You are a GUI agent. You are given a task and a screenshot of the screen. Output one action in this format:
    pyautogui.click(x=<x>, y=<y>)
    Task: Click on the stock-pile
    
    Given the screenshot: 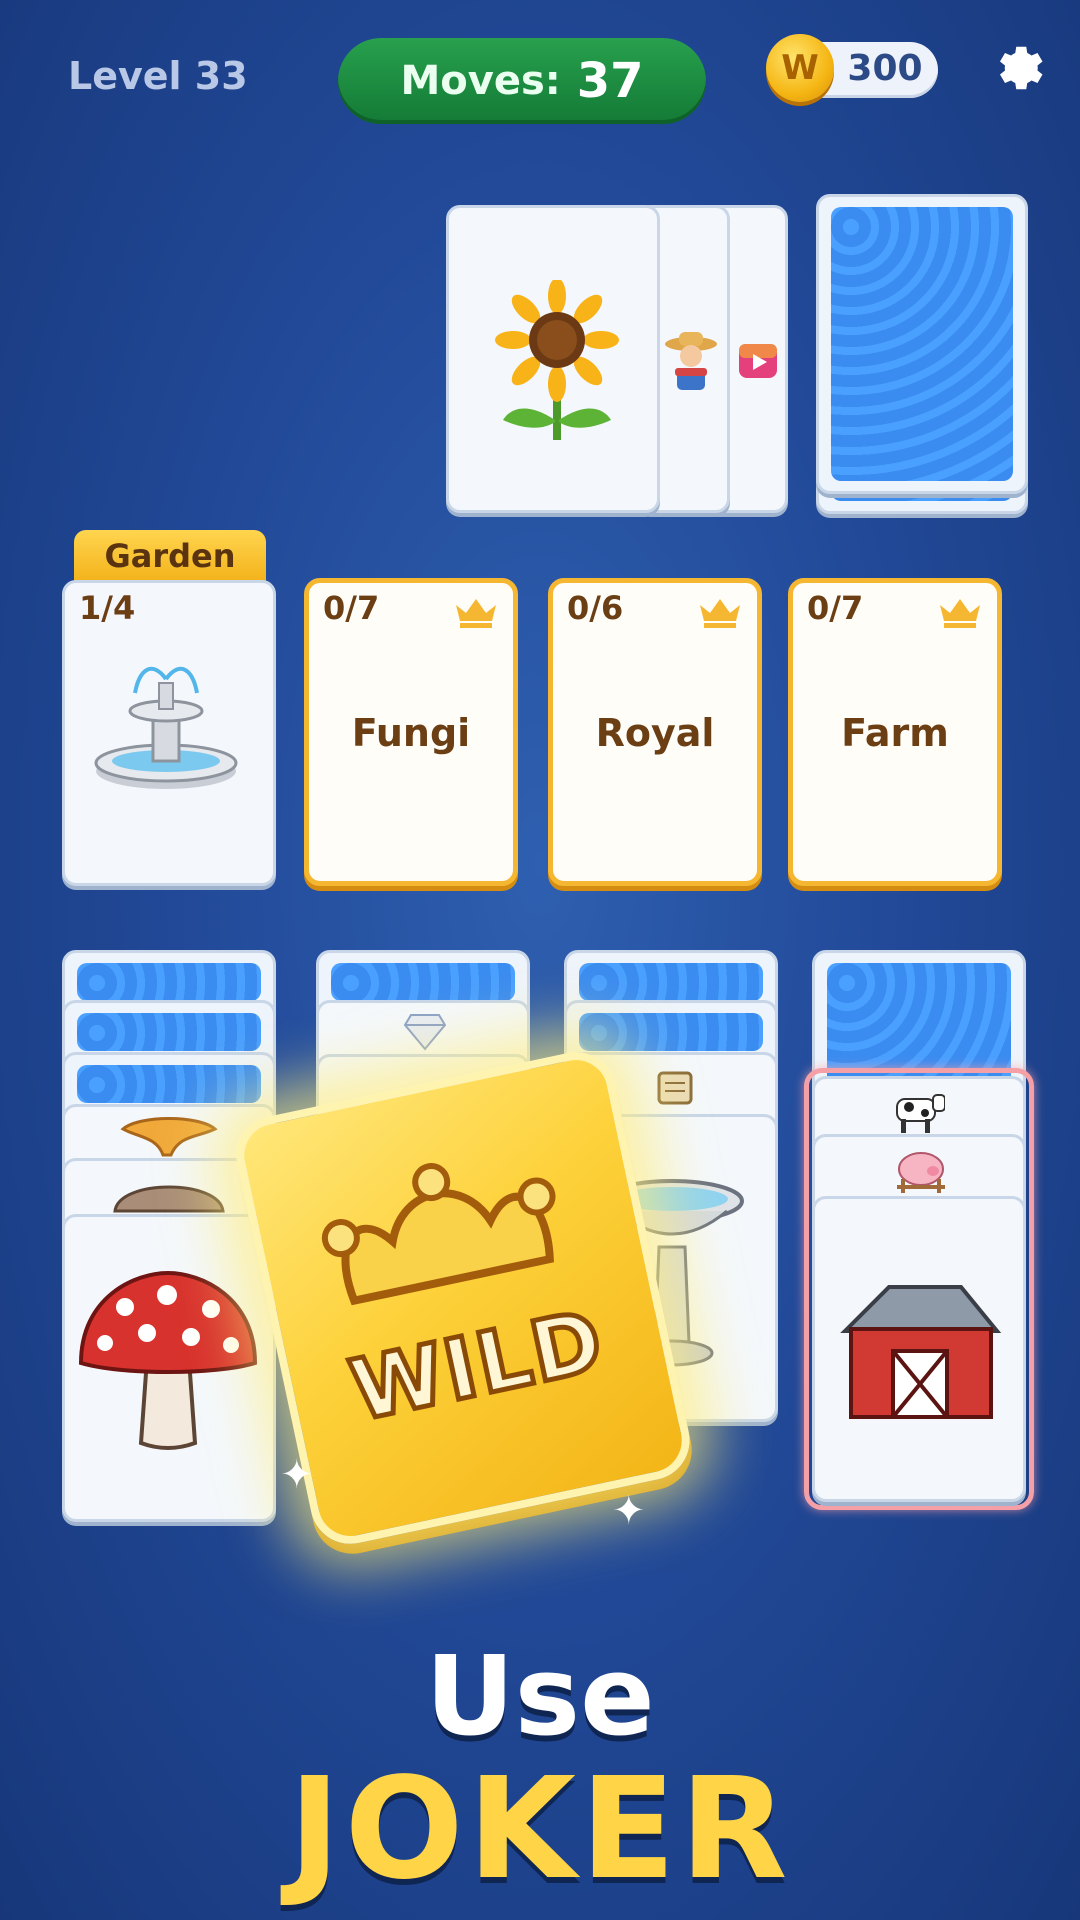 What is the action you would take?
    pyautogui.click(x=922, y=344)
    